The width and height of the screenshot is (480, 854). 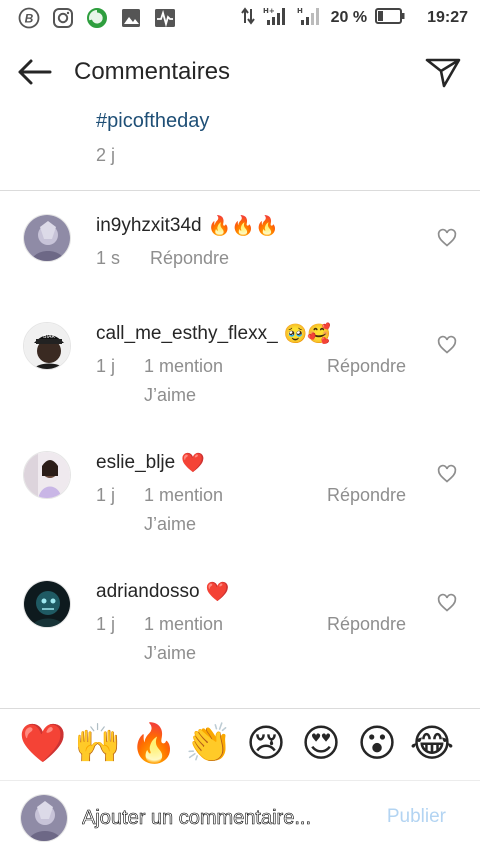 What do you see at coordinates (269, 11) in the screenshot?
I see `svg-text: H+` at bounding box center [269, 11].